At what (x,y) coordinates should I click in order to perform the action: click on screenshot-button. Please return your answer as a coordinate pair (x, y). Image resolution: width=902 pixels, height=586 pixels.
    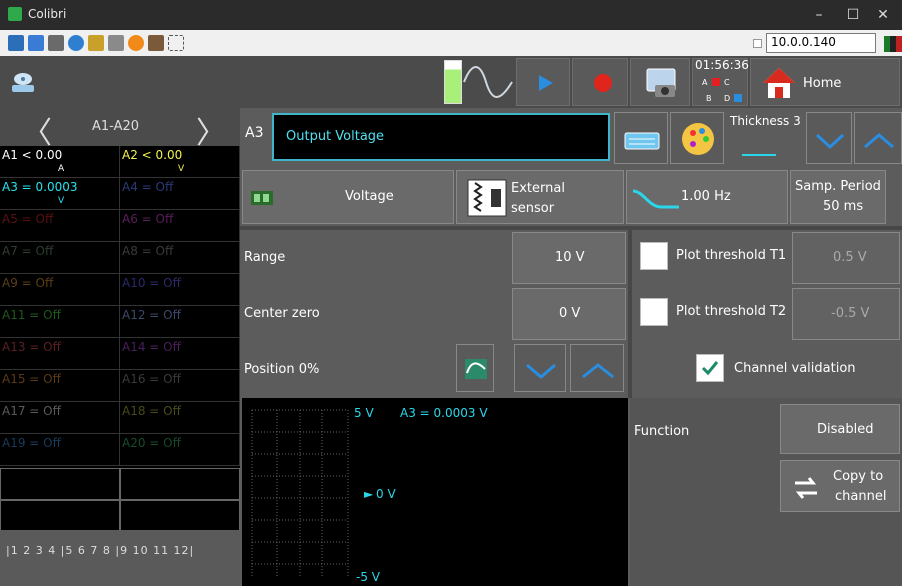
    Looking at the image, I should click on (660, 82).